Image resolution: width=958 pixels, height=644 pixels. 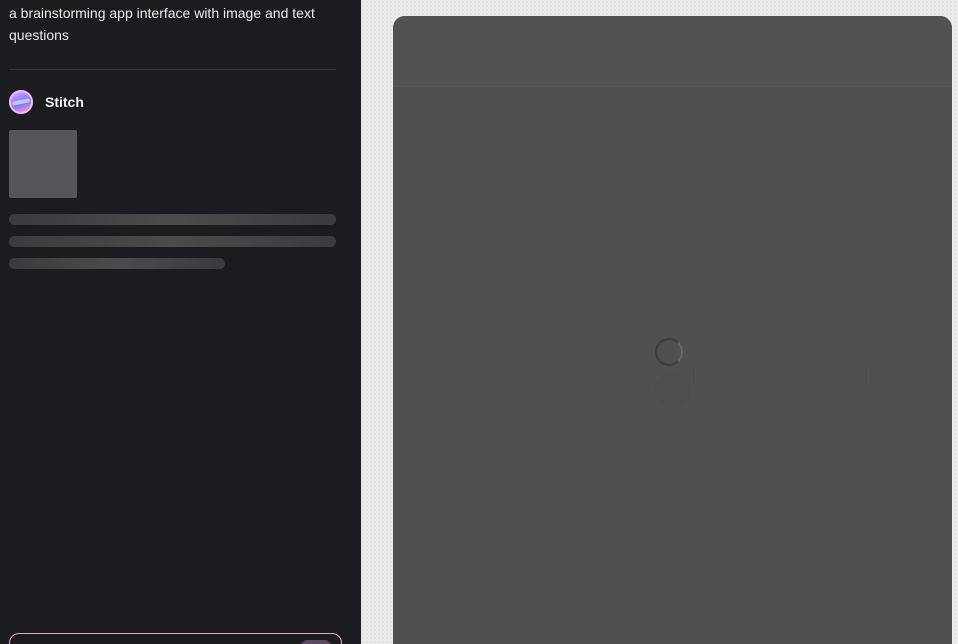 What do you see at coordinates (673, 390) in the screenshot?
I see `loading-ghost` at bounding box center [673, 390].